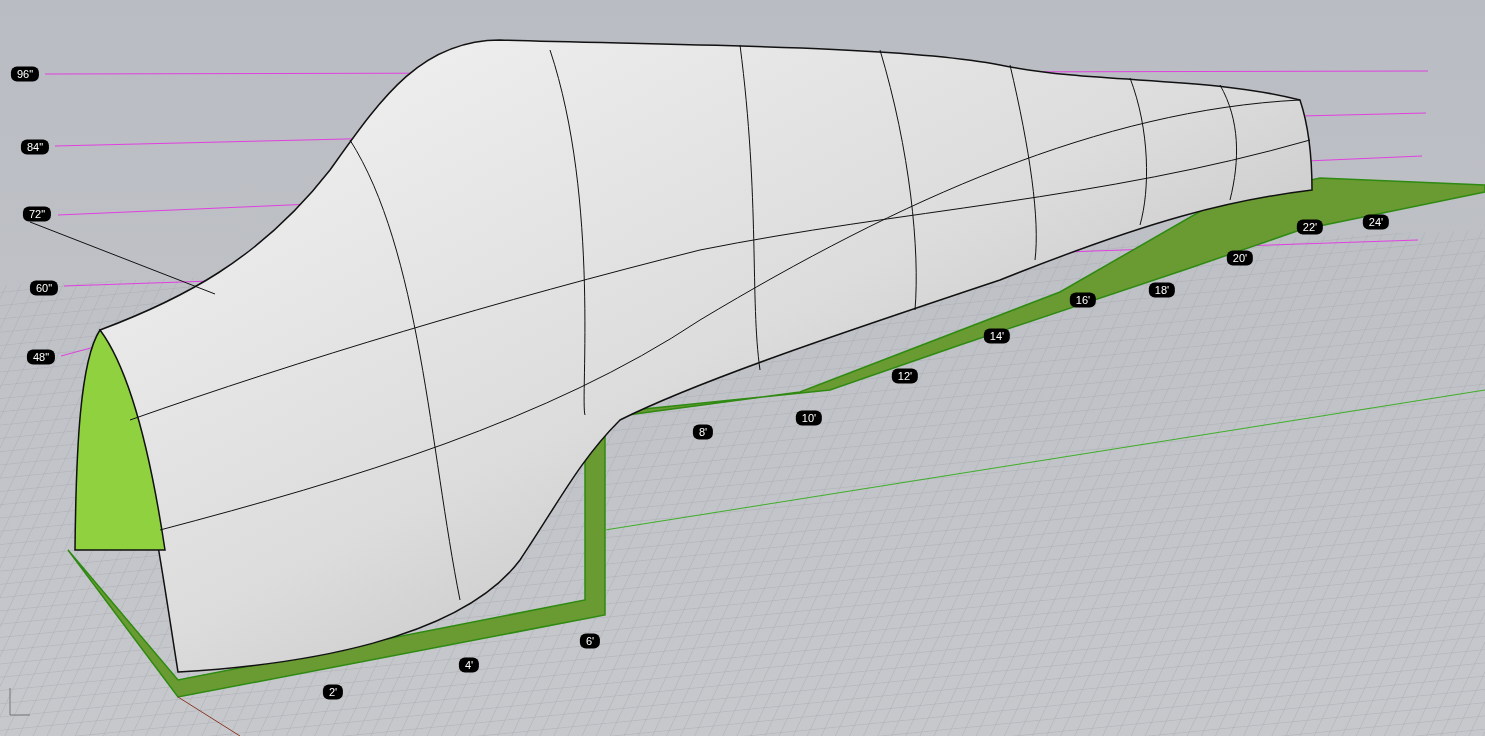 This screenshot has height=736, width=1485. Describe the element at coordinates (1310, 227) in the screenshot. I see `length-label: 22'` at that location.